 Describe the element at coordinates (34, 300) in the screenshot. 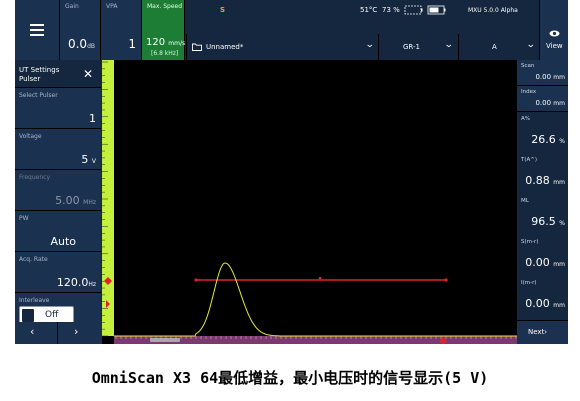

I see `param-label: Interleave` at that location.